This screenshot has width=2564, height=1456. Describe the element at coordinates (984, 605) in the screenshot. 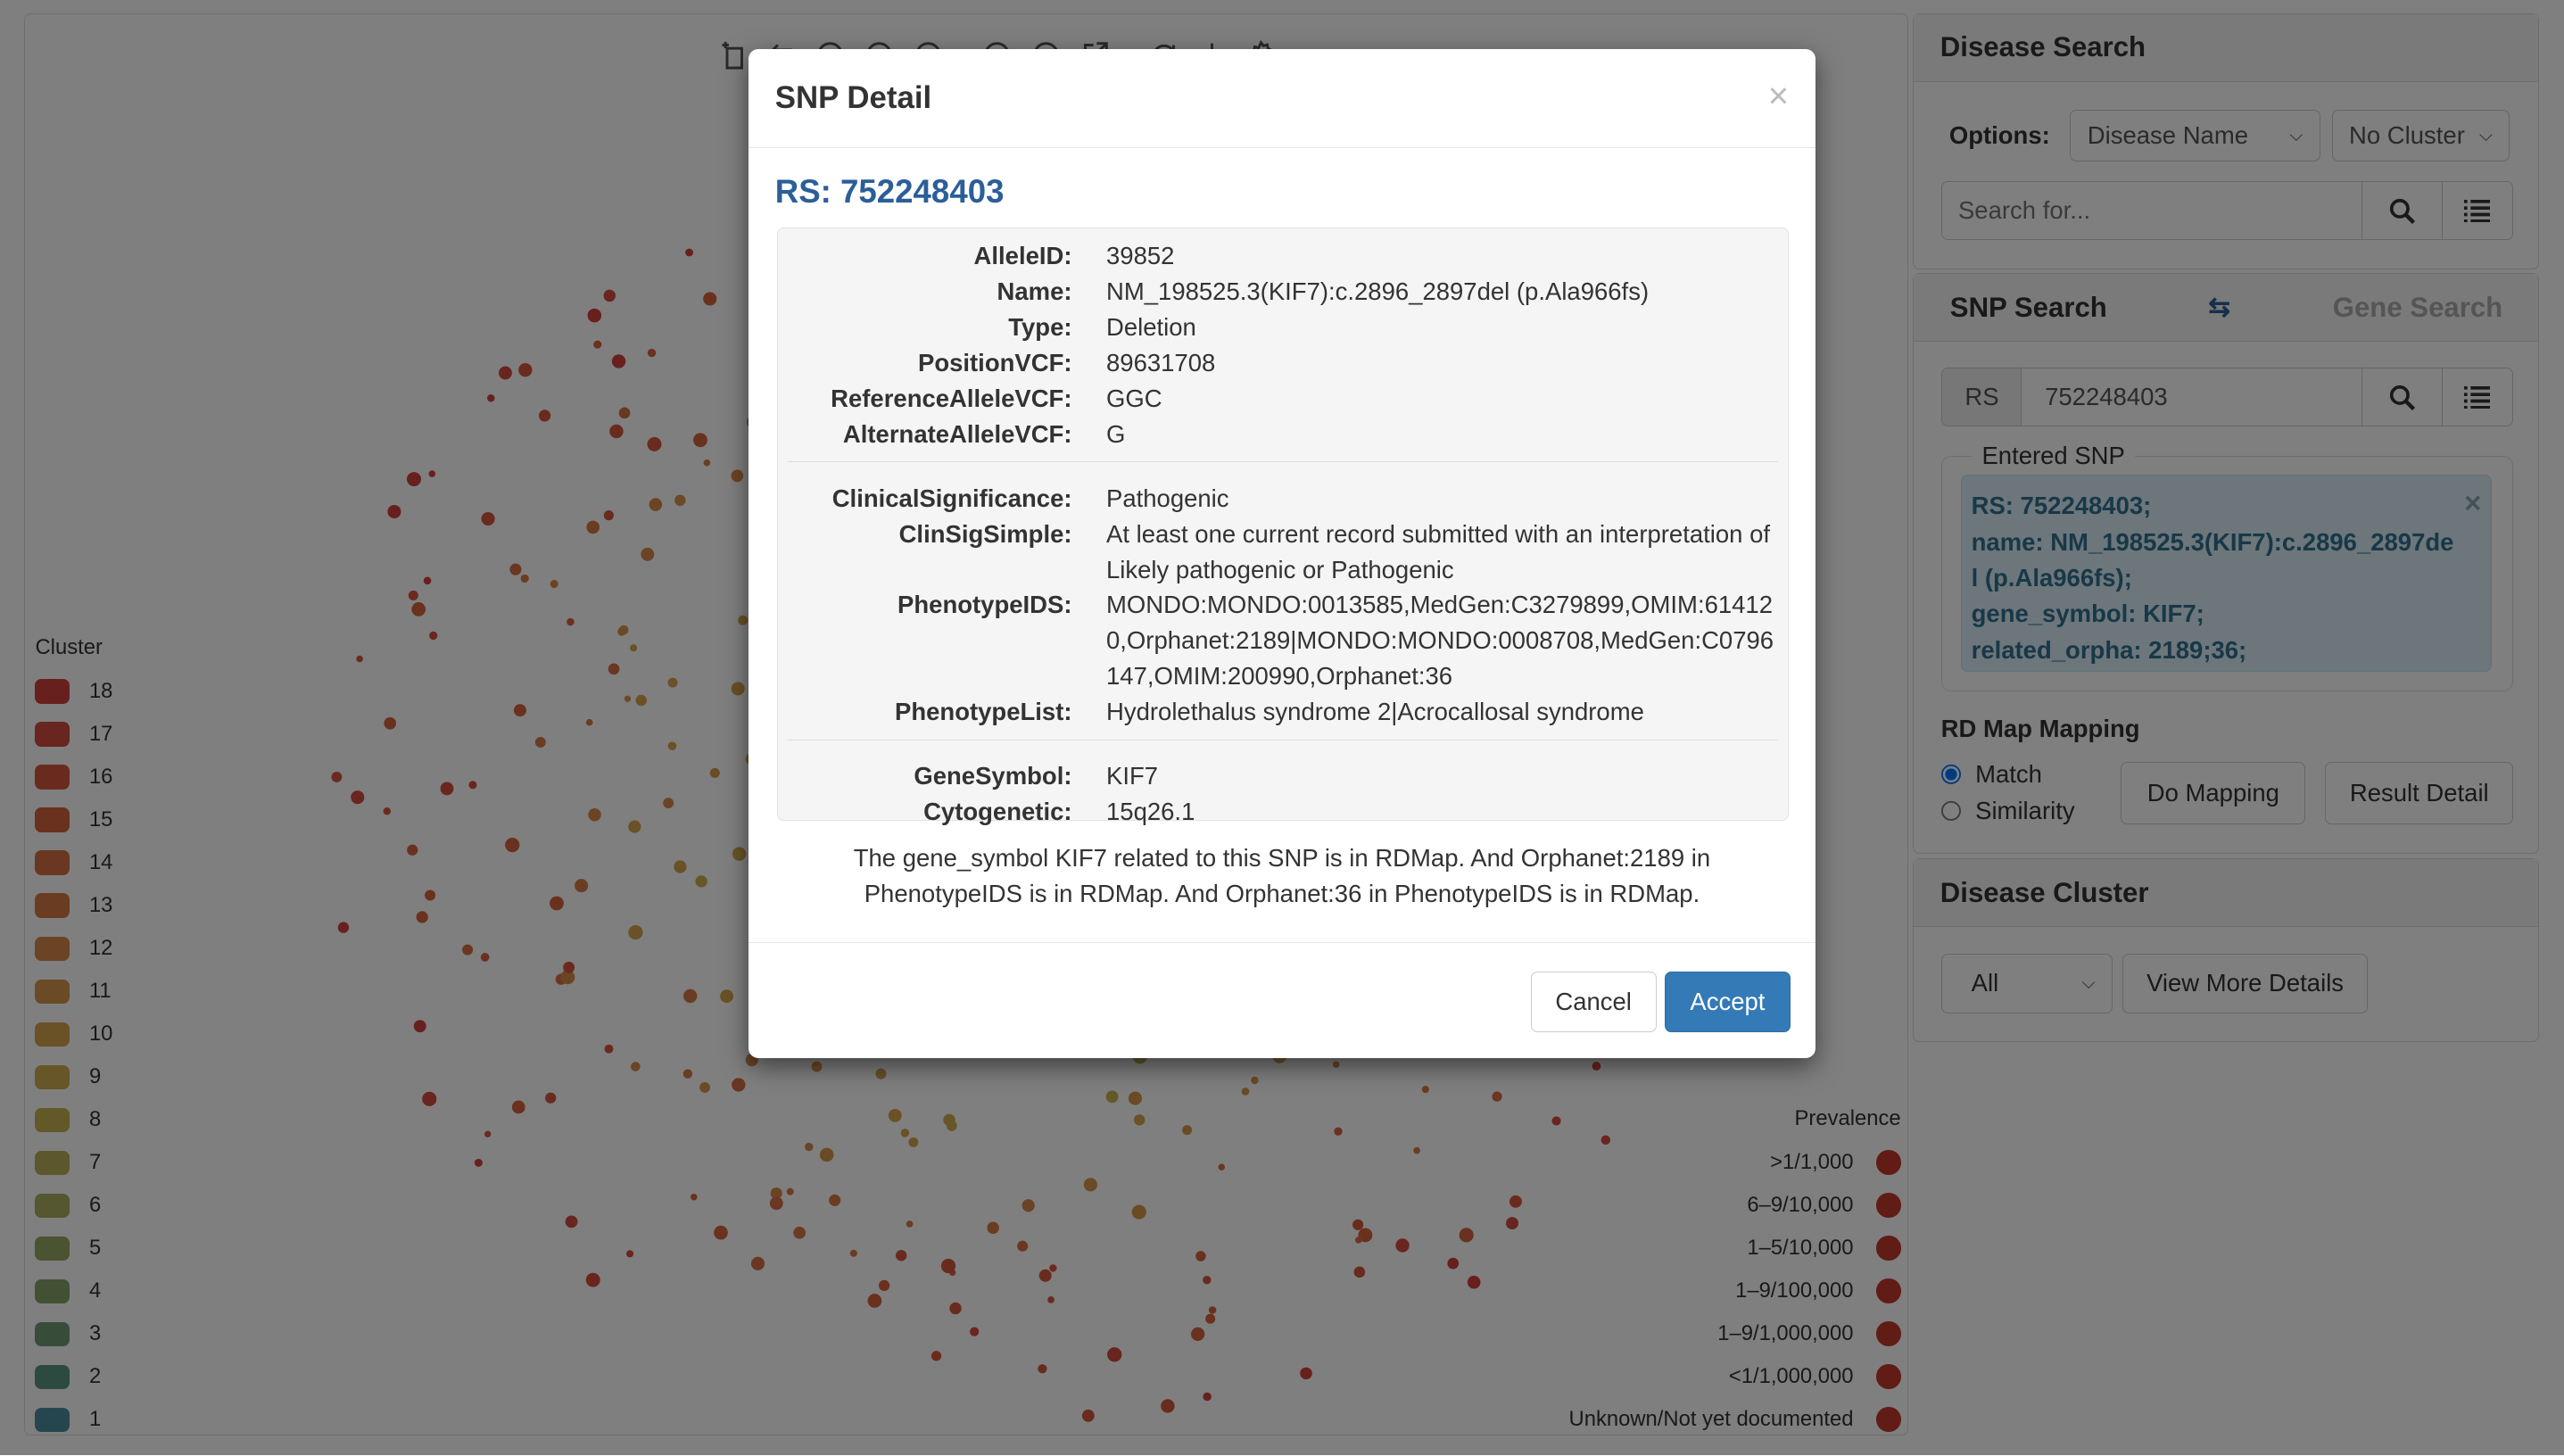

I see `detail-key: PhenotypeIDS:` at that location.